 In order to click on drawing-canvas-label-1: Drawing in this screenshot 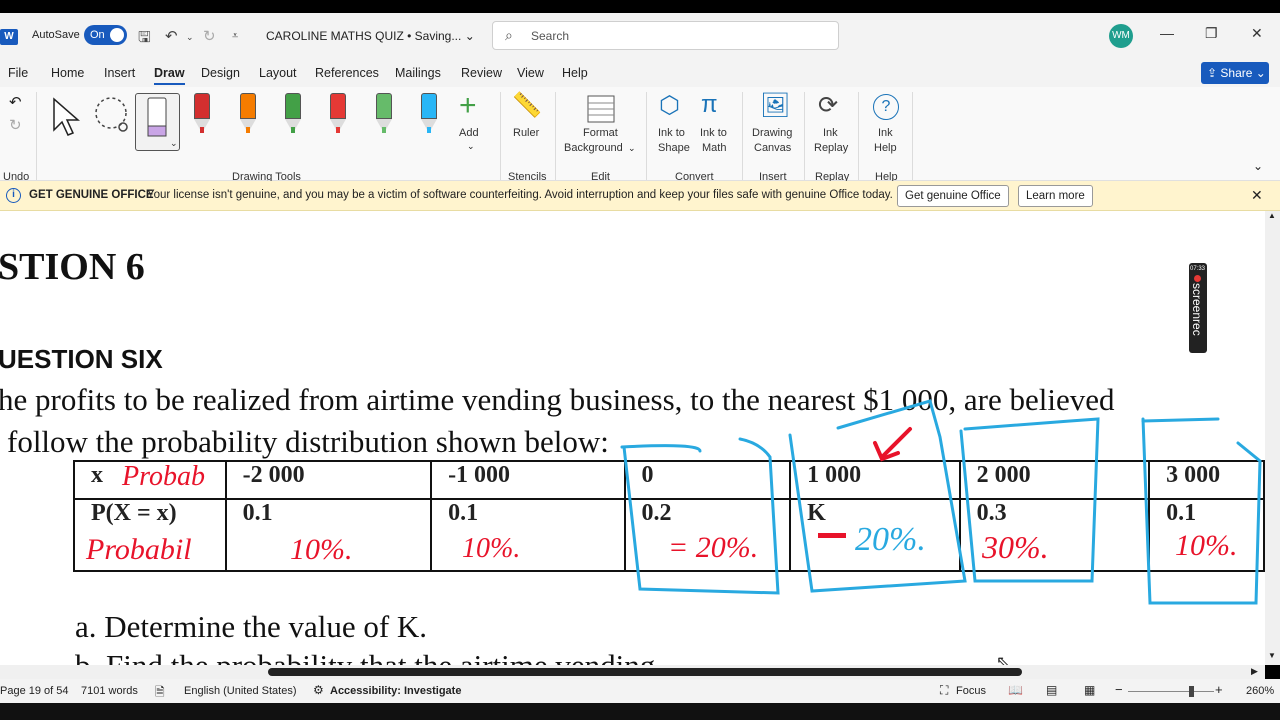, I will do `click(772, 133)`.